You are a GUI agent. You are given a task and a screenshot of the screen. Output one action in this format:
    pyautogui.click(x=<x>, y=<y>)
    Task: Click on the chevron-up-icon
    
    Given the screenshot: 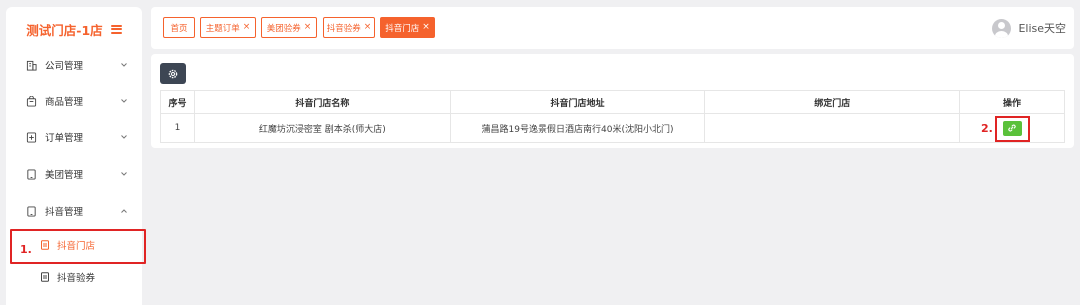 What is the action you would take?
    pyautogui.click(x=124, y=211)
    